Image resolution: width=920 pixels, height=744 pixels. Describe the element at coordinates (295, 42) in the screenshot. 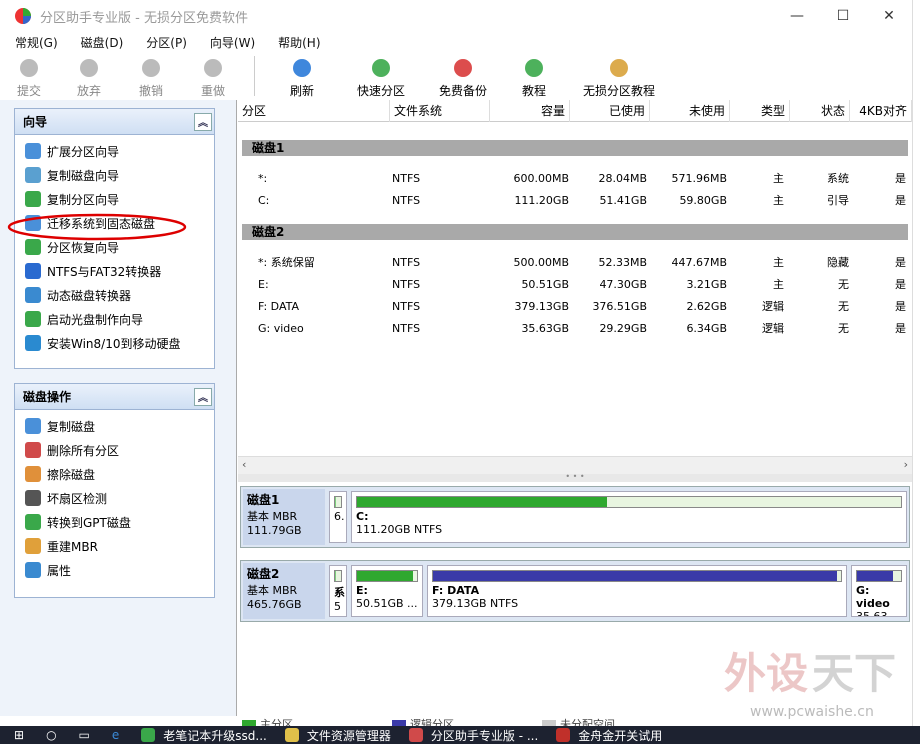

I see `menu-item-4: 帮助(H)` at that location.